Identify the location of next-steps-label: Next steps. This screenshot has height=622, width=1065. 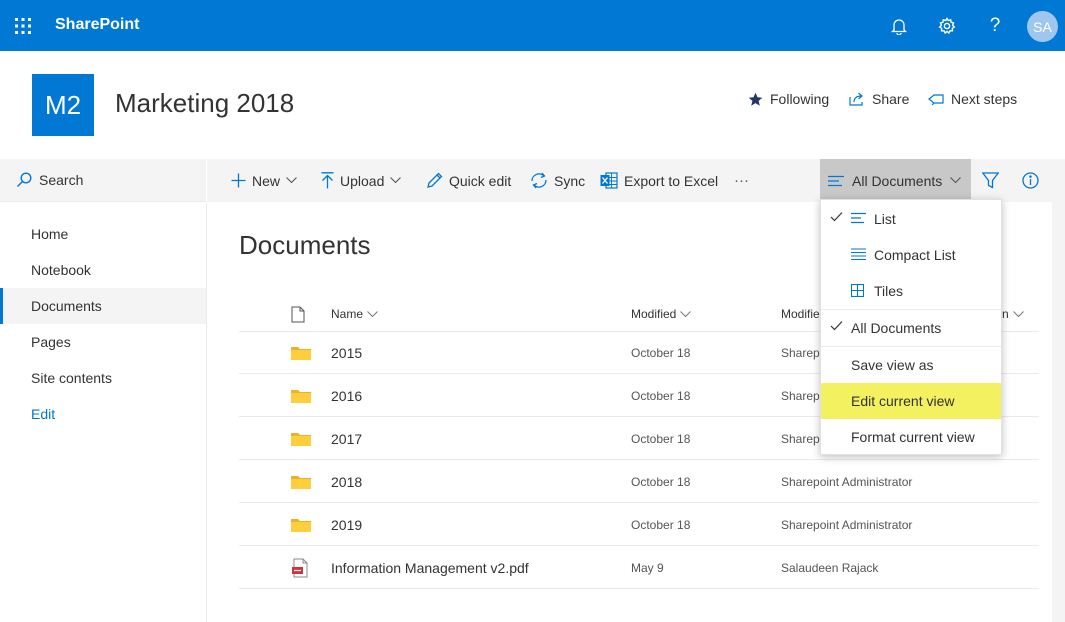
(984, 99).